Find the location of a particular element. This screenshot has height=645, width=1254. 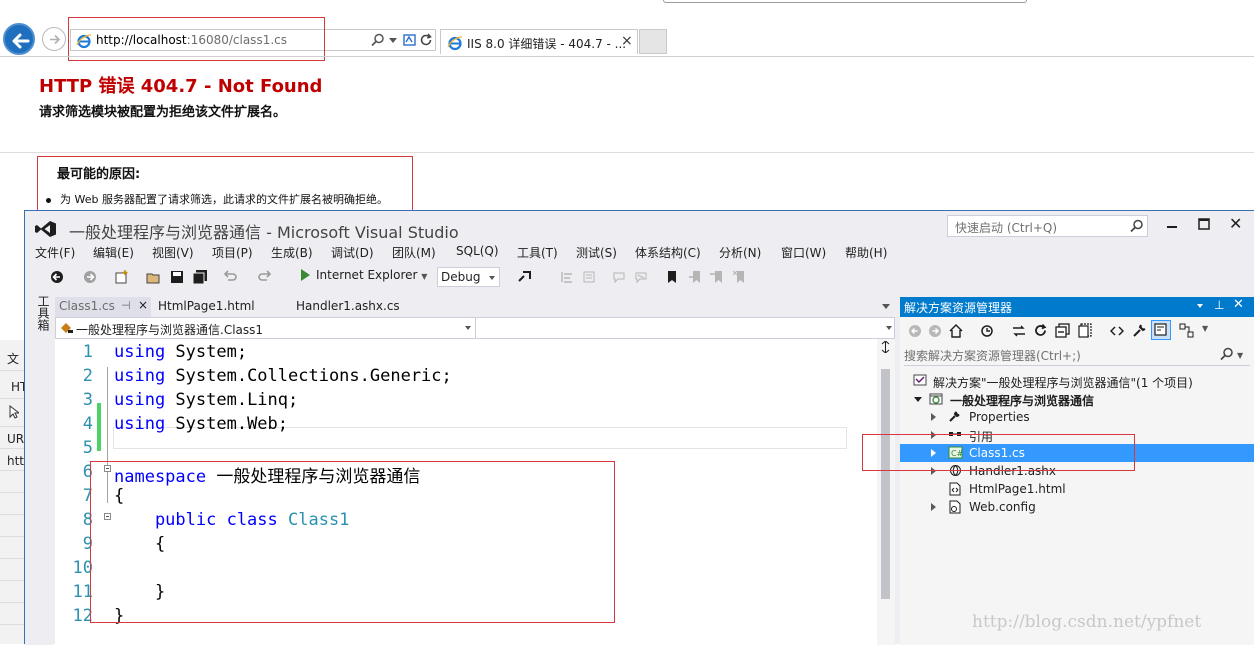

menu-help: 帮助(H) is located at coordinates (866, 252).